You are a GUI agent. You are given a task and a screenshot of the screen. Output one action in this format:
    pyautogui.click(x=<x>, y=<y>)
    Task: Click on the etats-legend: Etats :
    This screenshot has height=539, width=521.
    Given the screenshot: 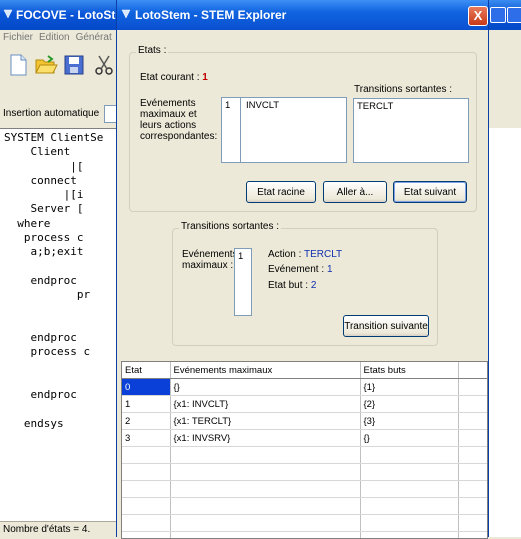 What is the action you would take?
    pyautogui.click(x=152, y=50)
    